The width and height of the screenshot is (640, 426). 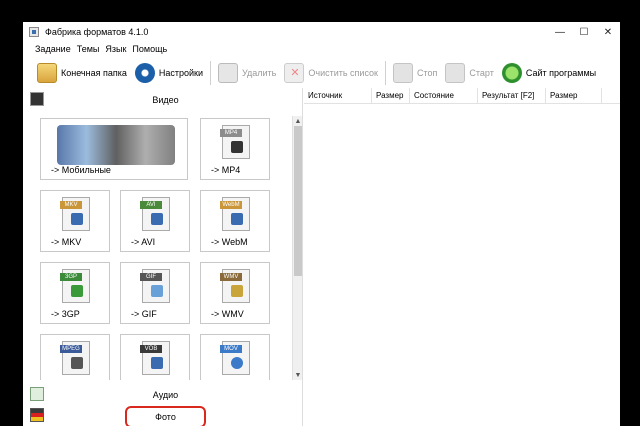 I want to click on tile-webm: WebM -> WebM, so click(x=235, y=221).